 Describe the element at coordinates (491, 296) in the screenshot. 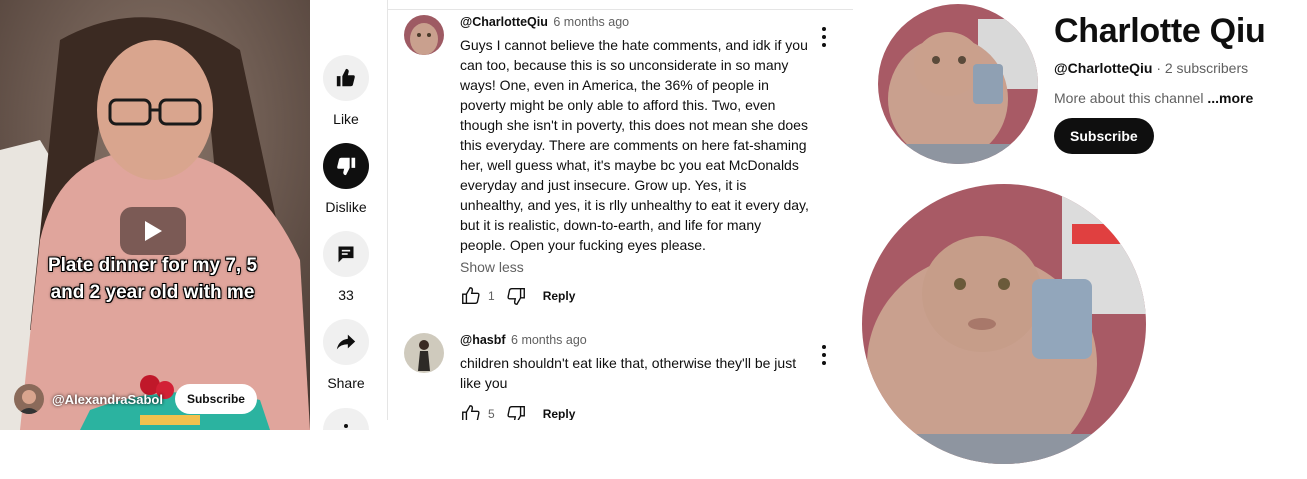

I see `comment-like-count: 1` at that location.